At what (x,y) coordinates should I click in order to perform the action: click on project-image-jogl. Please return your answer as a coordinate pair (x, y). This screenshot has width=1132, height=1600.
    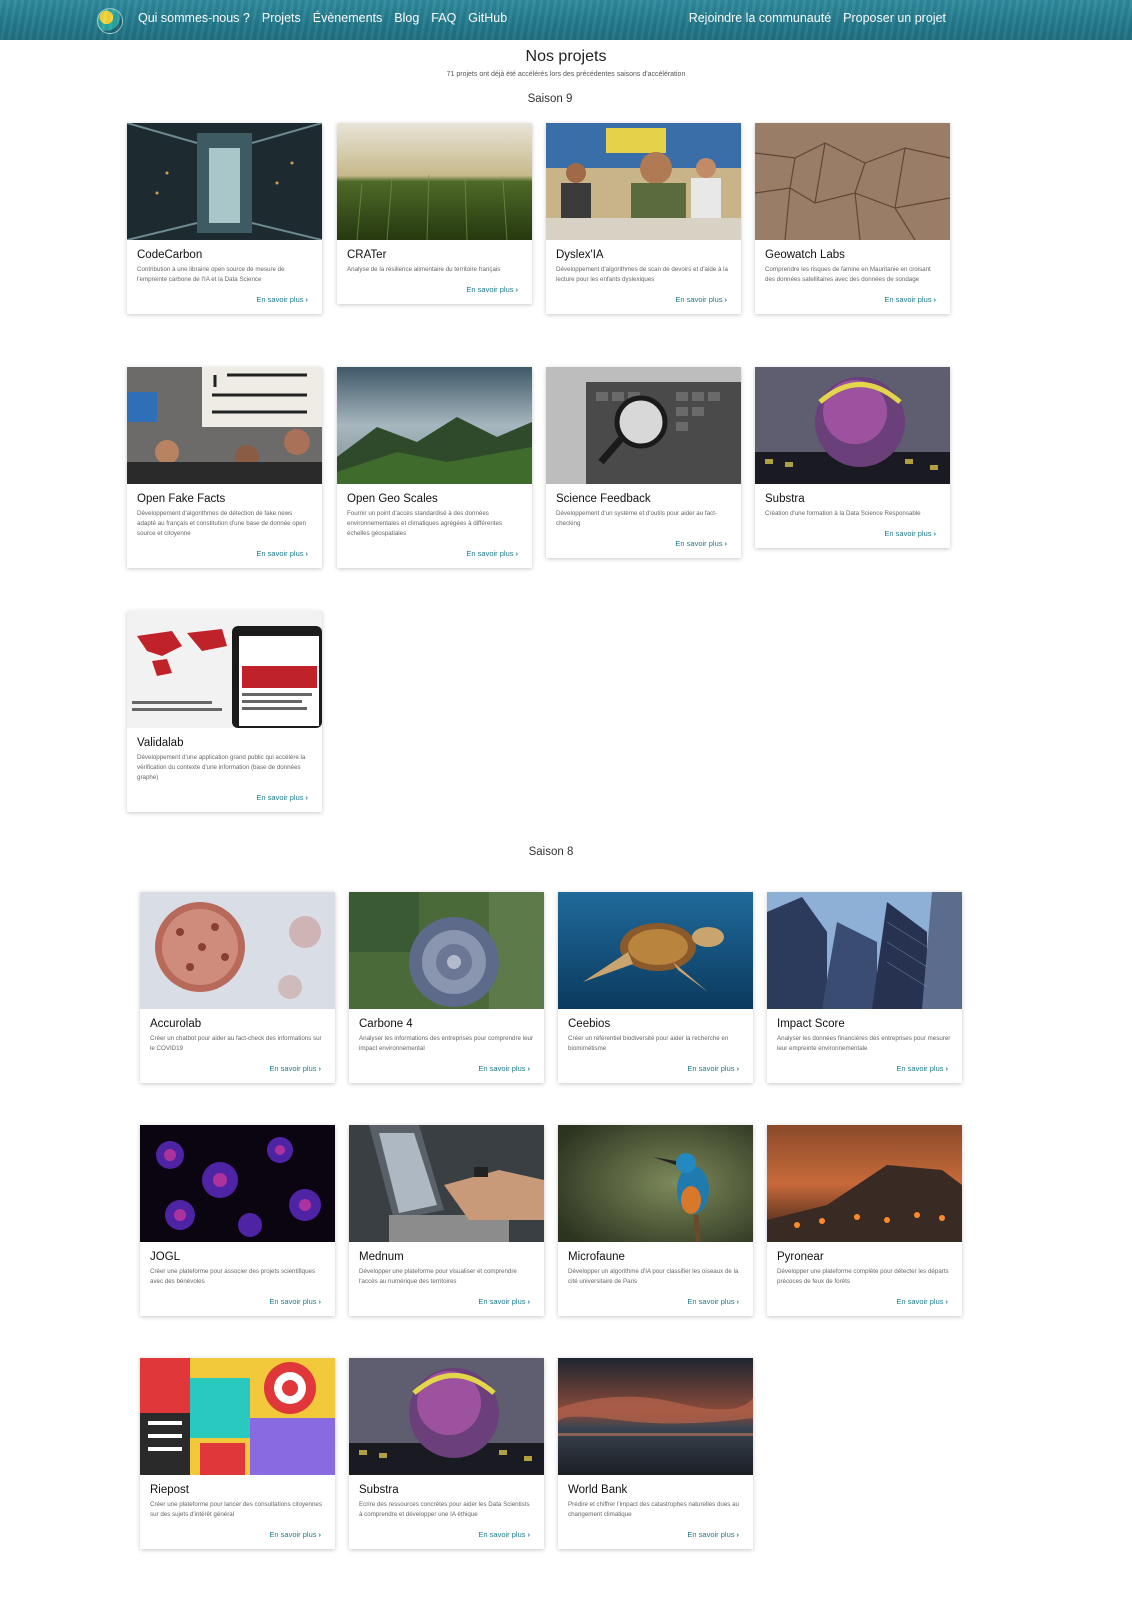
    Looking at the image, I should click on (237, 1183).